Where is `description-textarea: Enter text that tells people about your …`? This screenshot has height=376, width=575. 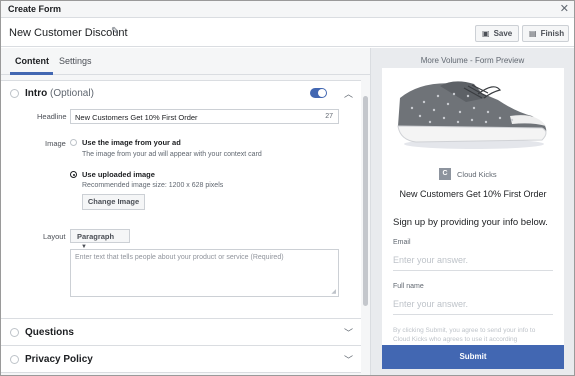
description-textarea: Enter text that tells people about your … is located at coordinates (204, 273).